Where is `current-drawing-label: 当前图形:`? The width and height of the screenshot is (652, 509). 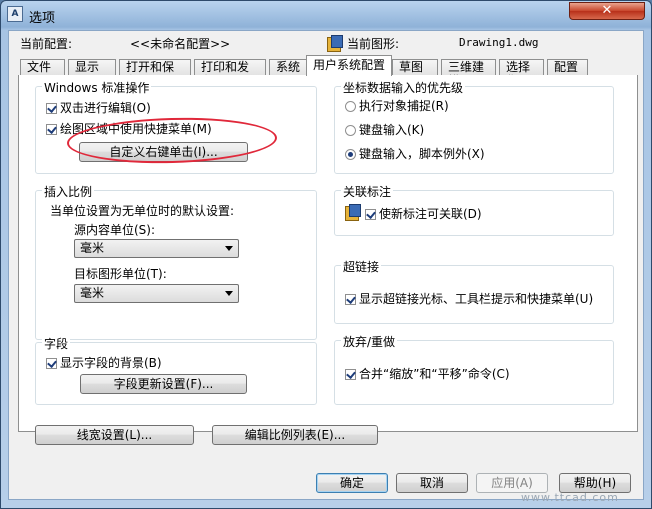
current-drawing-label: 当前图形: is located at coordinates (373, 44).